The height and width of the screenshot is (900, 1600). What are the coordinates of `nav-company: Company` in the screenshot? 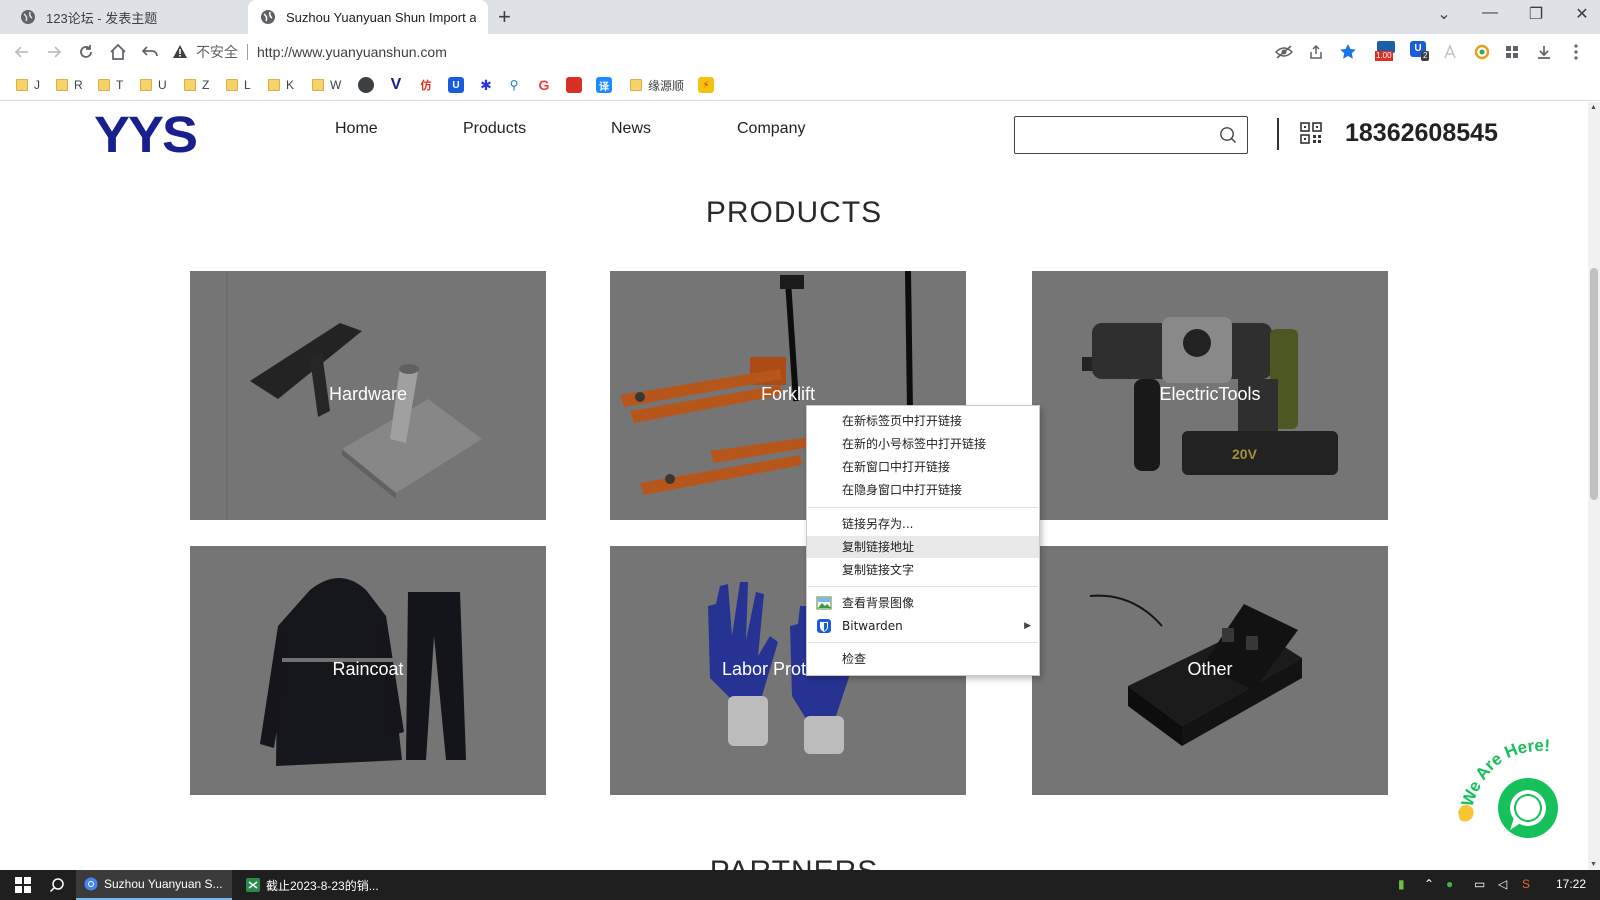 It's located at (771, 129).